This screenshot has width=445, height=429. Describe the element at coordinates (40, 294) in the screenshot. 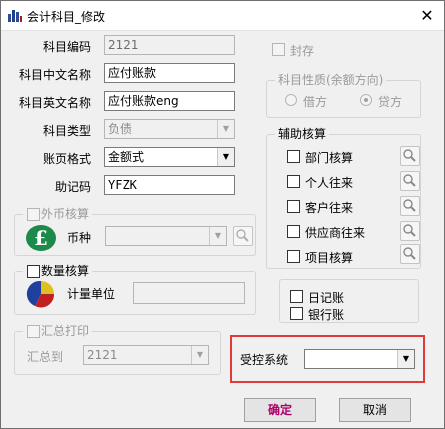

I see `pie-chart-icon` at that location.